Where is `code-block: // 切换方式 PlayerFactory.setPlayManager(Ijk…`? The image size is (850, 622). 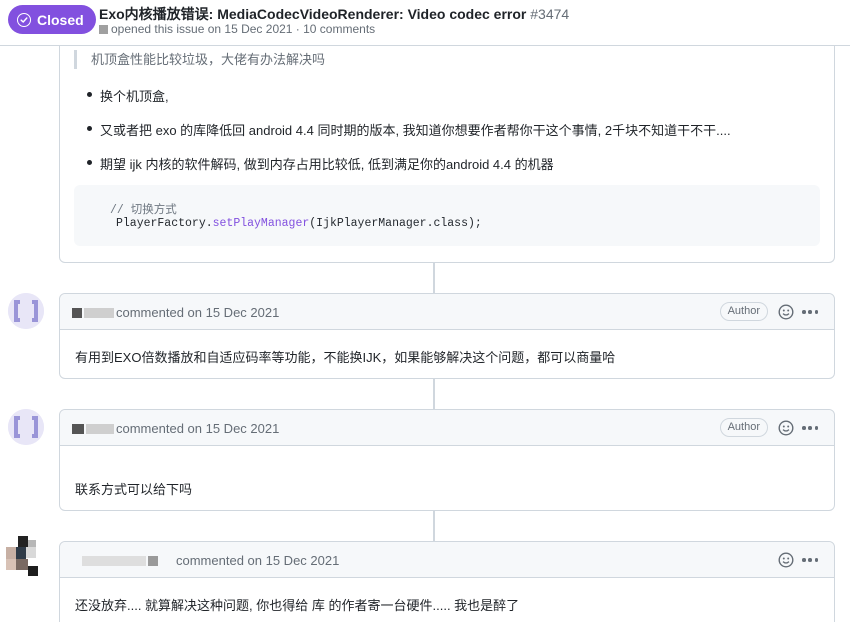
code-block: // 切换方式 PlayerFactory.setPlayManager(Ijk… is located at coordinates (447, 215).